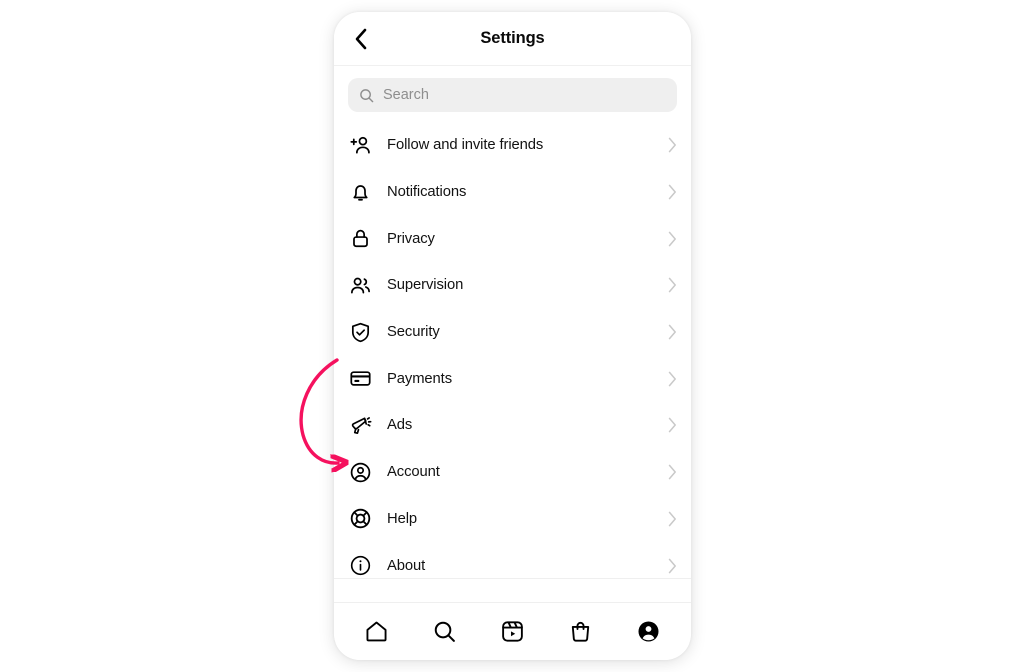  I want to click on settings-row-supervision: Supervision, so click(512, 285).